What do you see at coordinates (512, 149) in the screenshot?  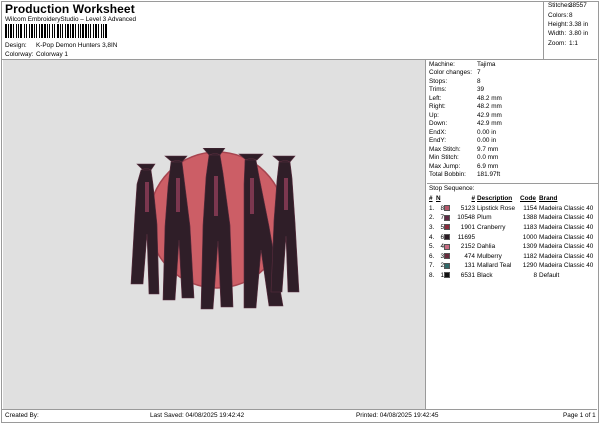 I see `info-row: Max Stitch: 9.7 mm` at bounding box center [512, 149].